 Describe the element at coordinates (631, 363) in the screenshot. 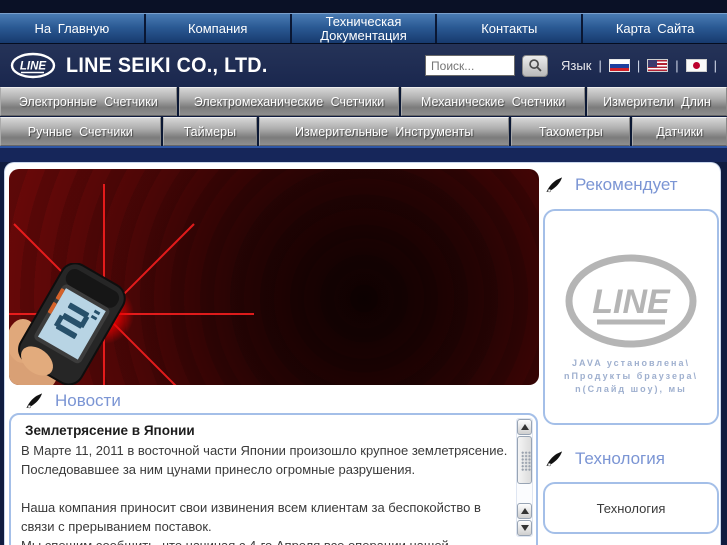

I see `java-notice-line: JAVA установлена\` at that location.